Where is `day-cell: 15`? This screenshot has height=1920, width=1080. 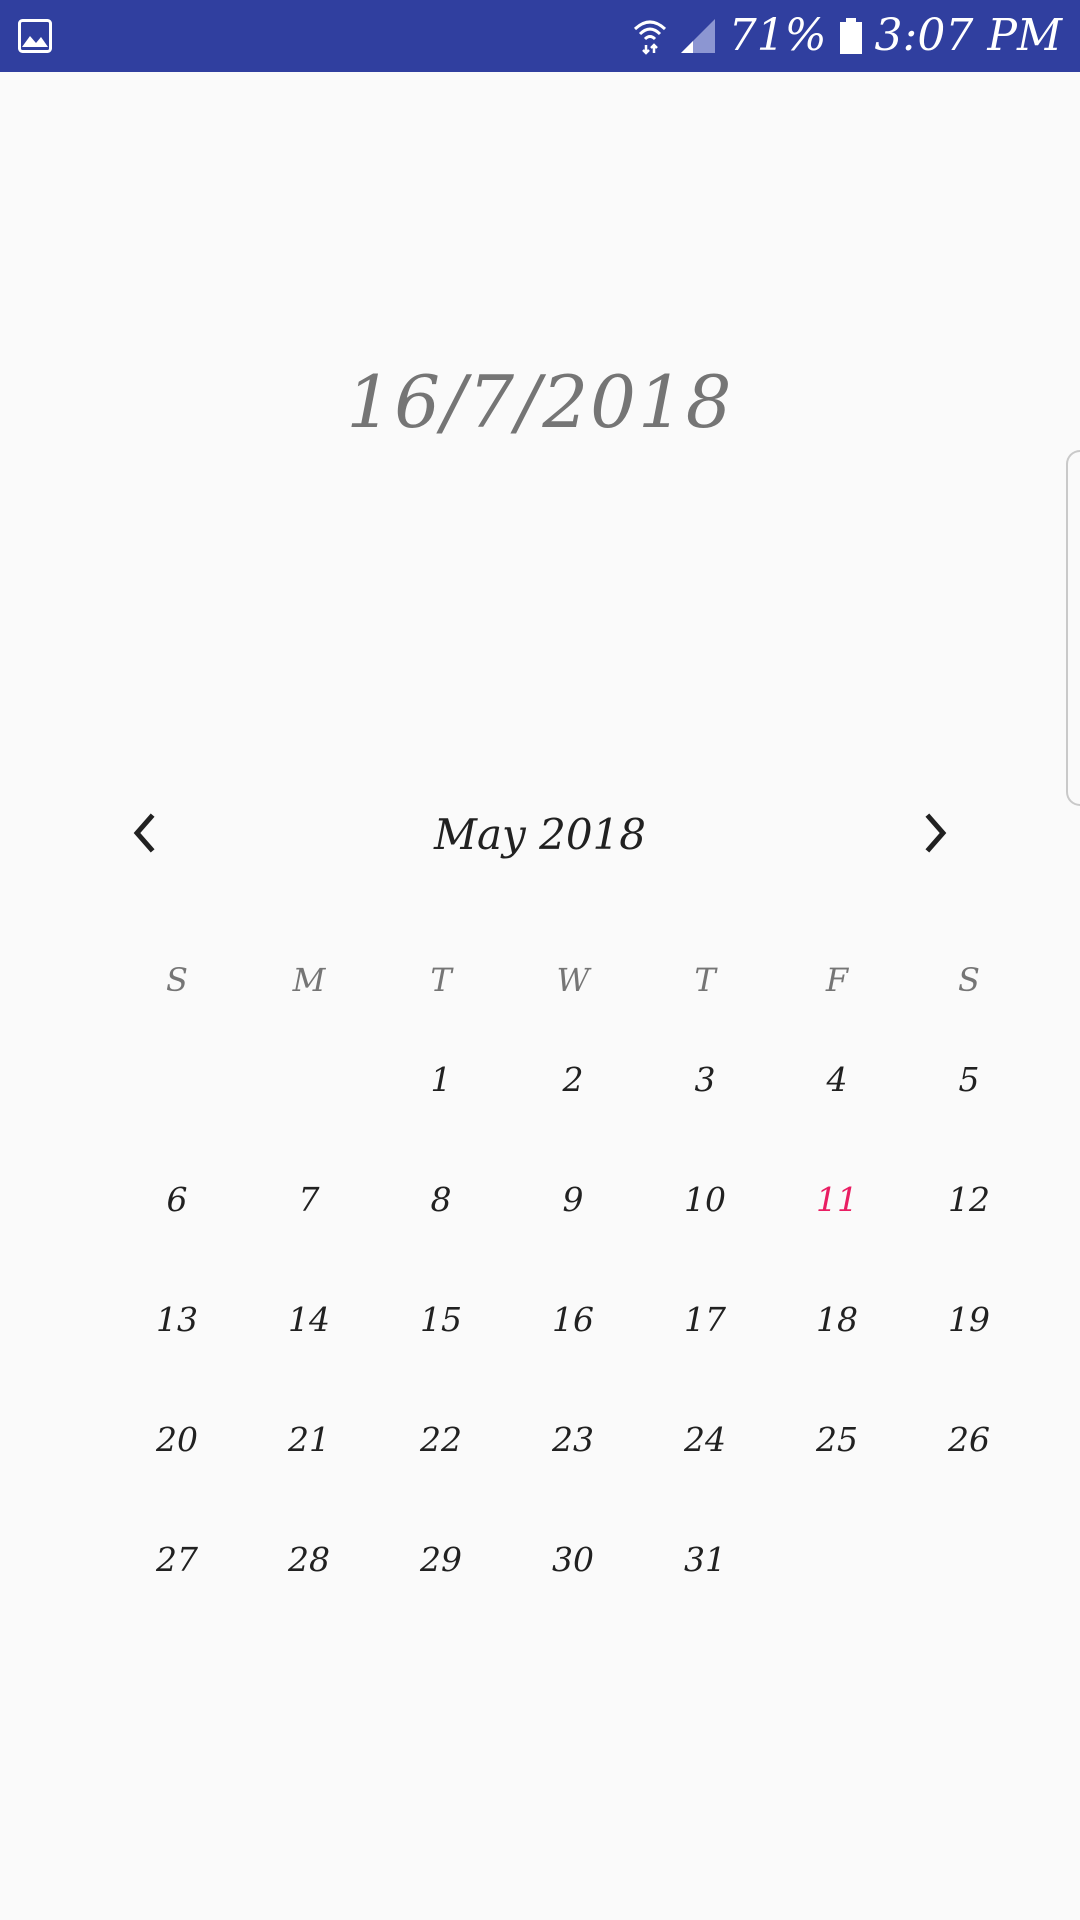
day-cell: 15 is located at coordinates (441, 1320).